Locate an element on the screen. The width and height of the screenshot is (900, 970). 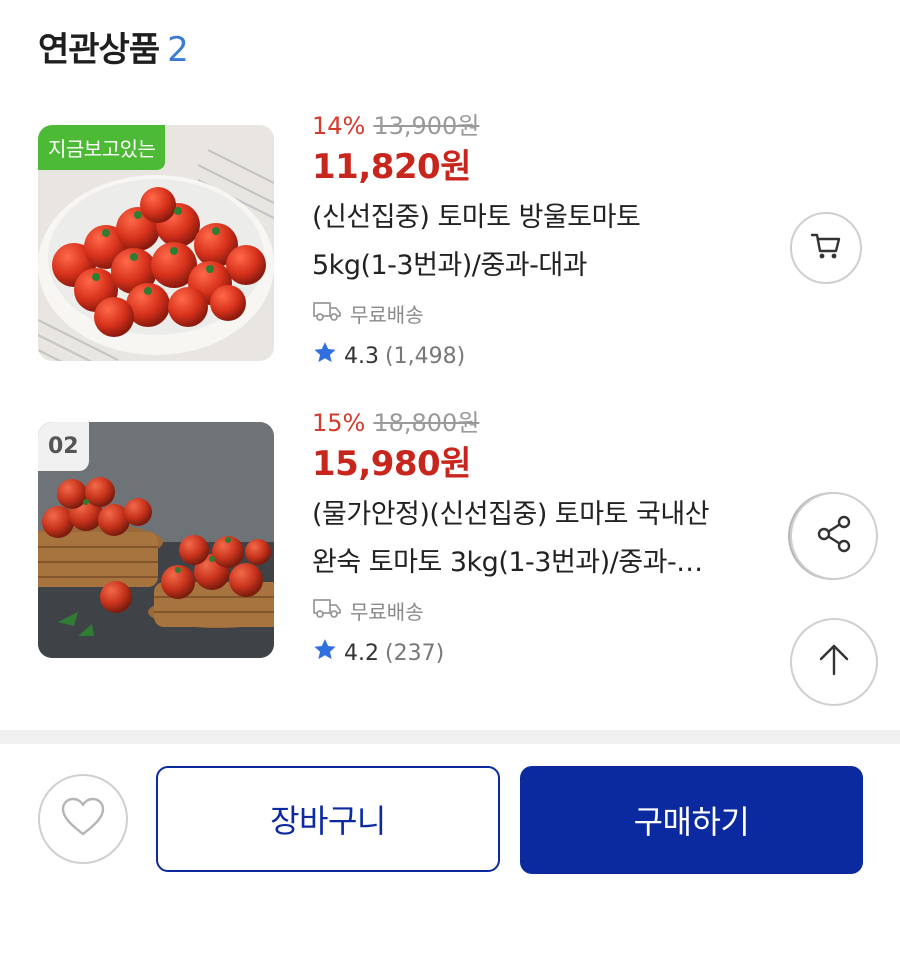
original-price: 18,800원 is located at coordinates (426, 423).